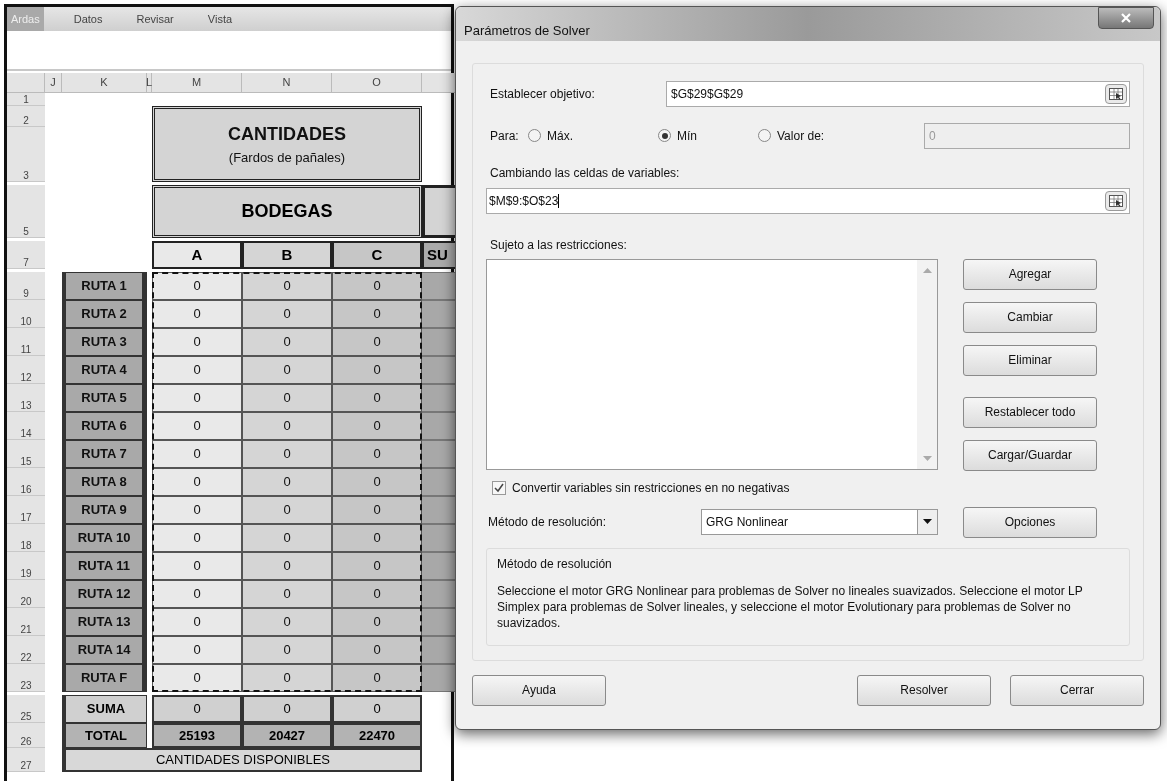  I want to click on route-label-cell: RUTA 3, so click(104, 342).